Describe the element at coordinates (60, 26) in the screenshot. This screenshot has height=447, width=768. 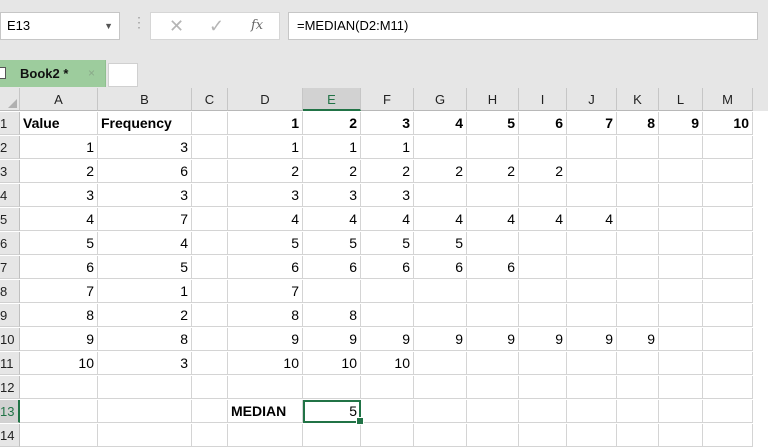
I see `name-box: E13 ▼` at that location.